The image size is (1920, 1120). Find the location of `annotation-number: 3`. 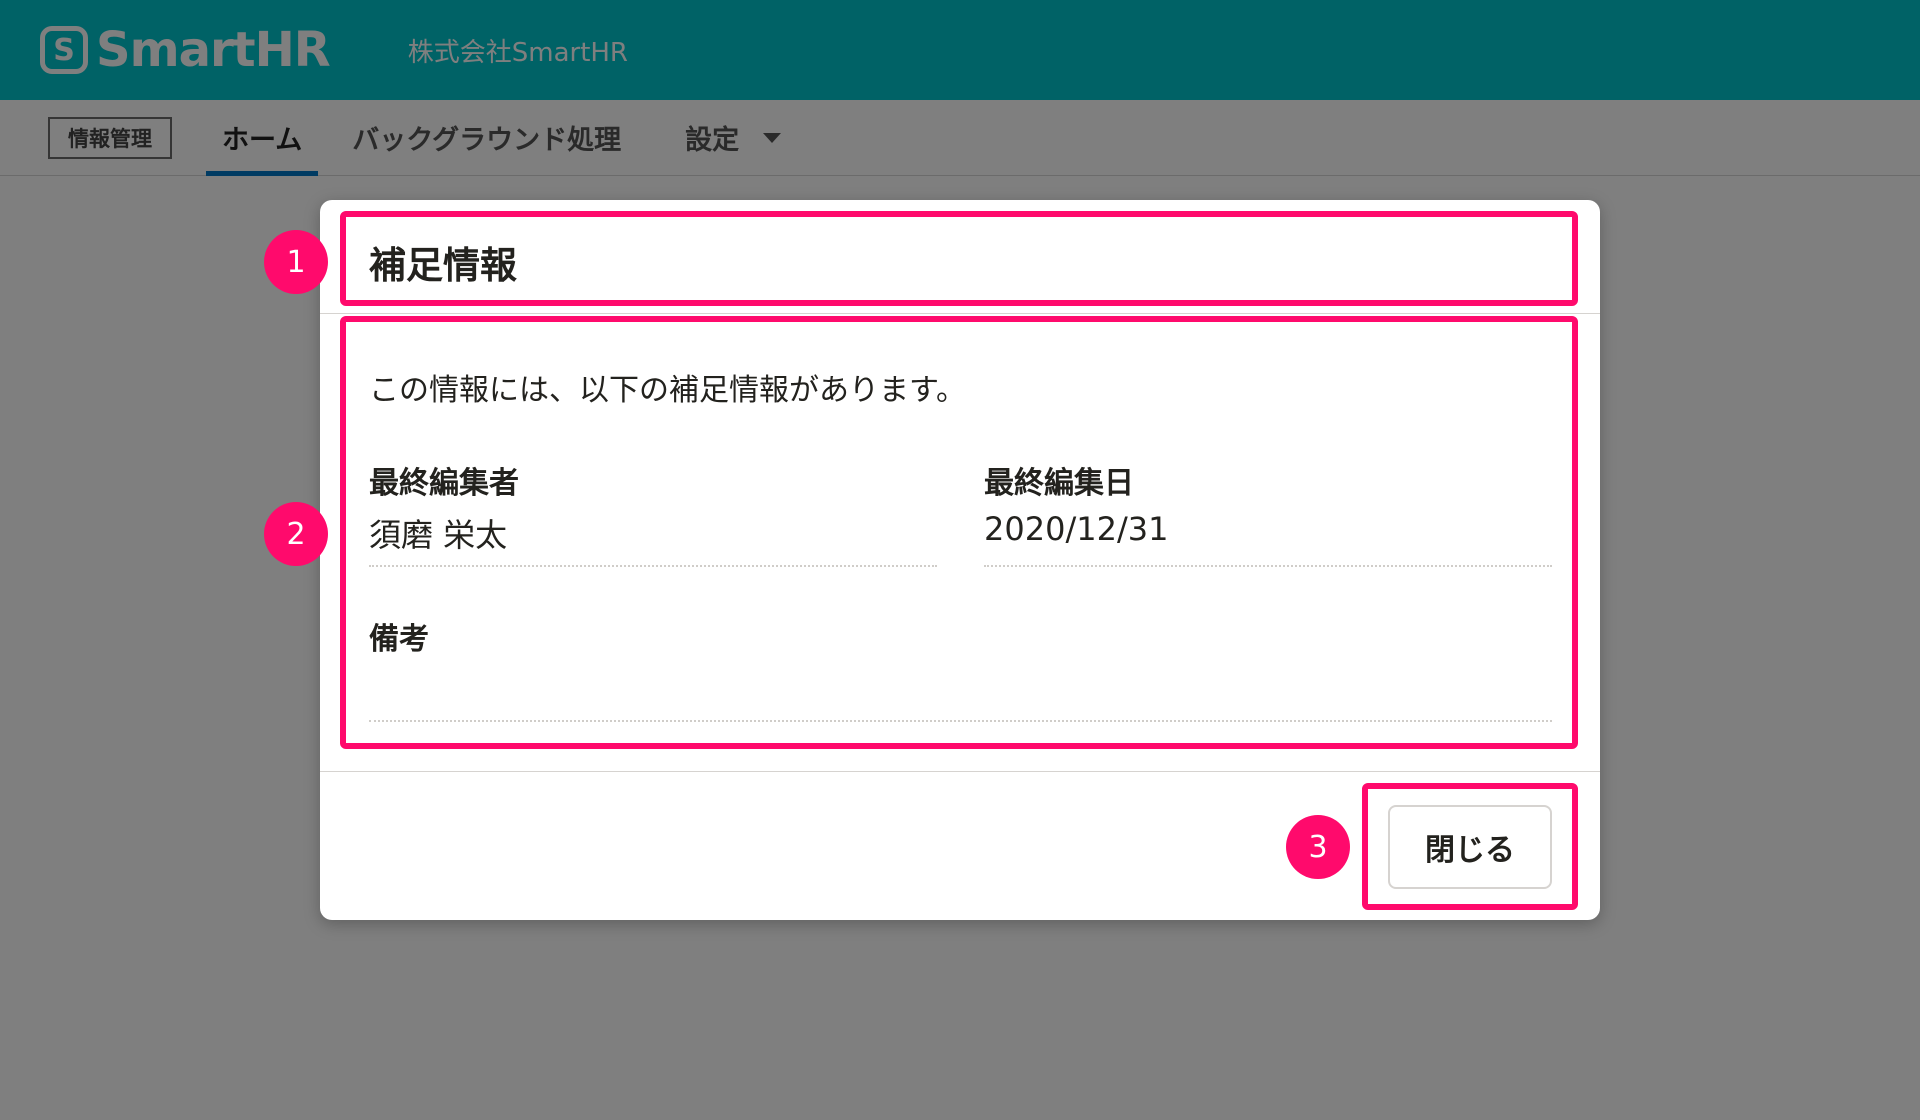

annotation-number: 3 is located at coordinates (1318, 847).